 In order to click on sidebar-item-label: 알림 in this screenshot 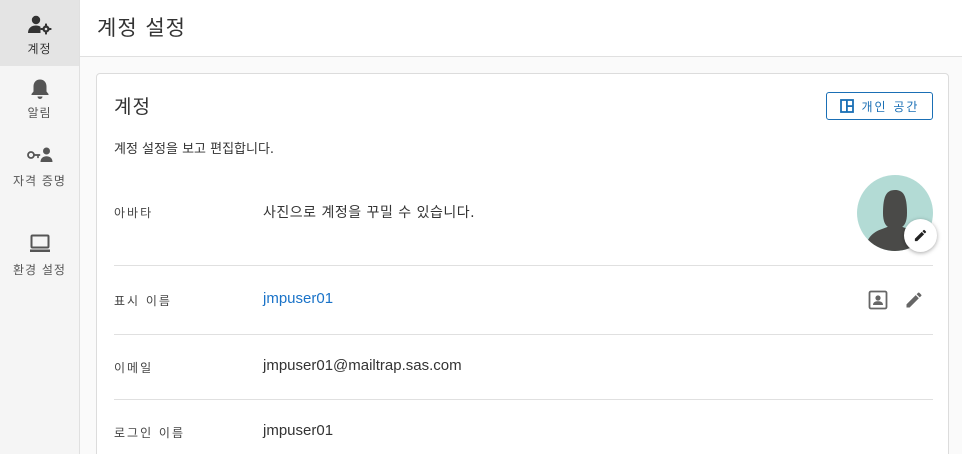, I will do `click(39, 113)`.